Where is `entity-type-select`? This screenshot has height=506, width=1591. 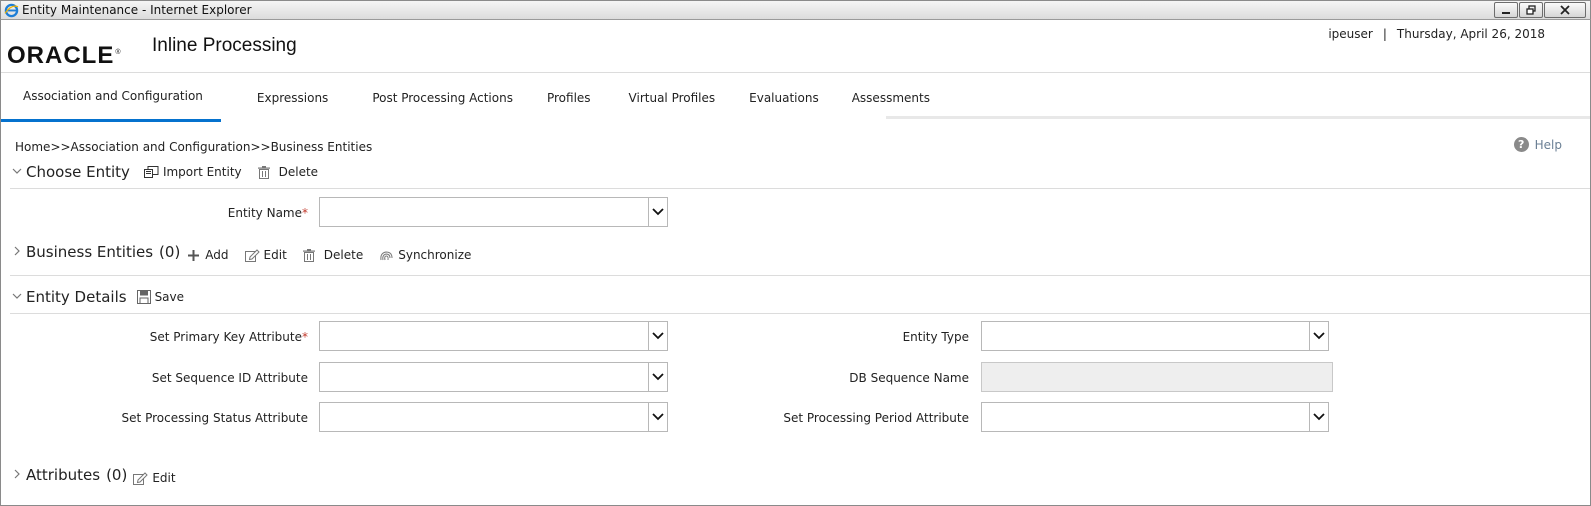 entity-type-select is located at coordinates (1155, 336).